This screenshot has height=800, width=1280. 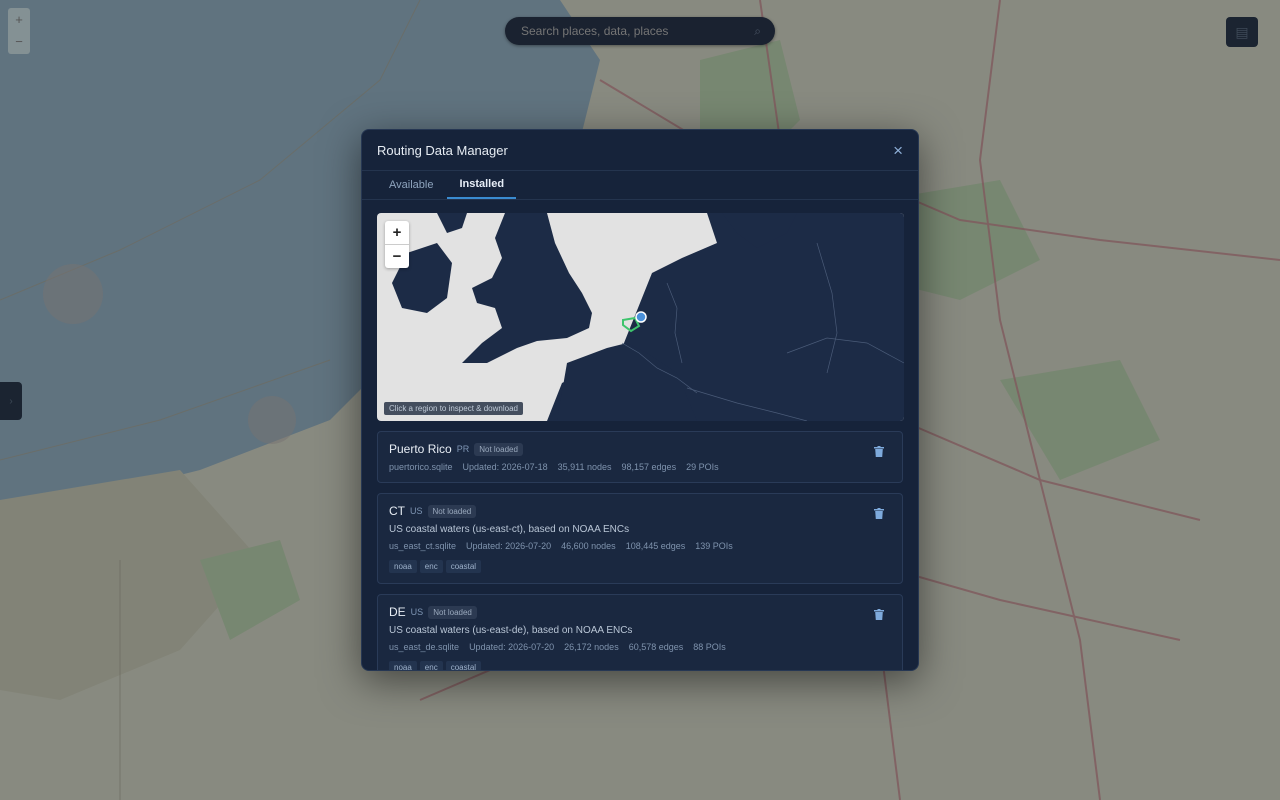 I want to click on search-icon: ⌕, so click(x=757, y=31).